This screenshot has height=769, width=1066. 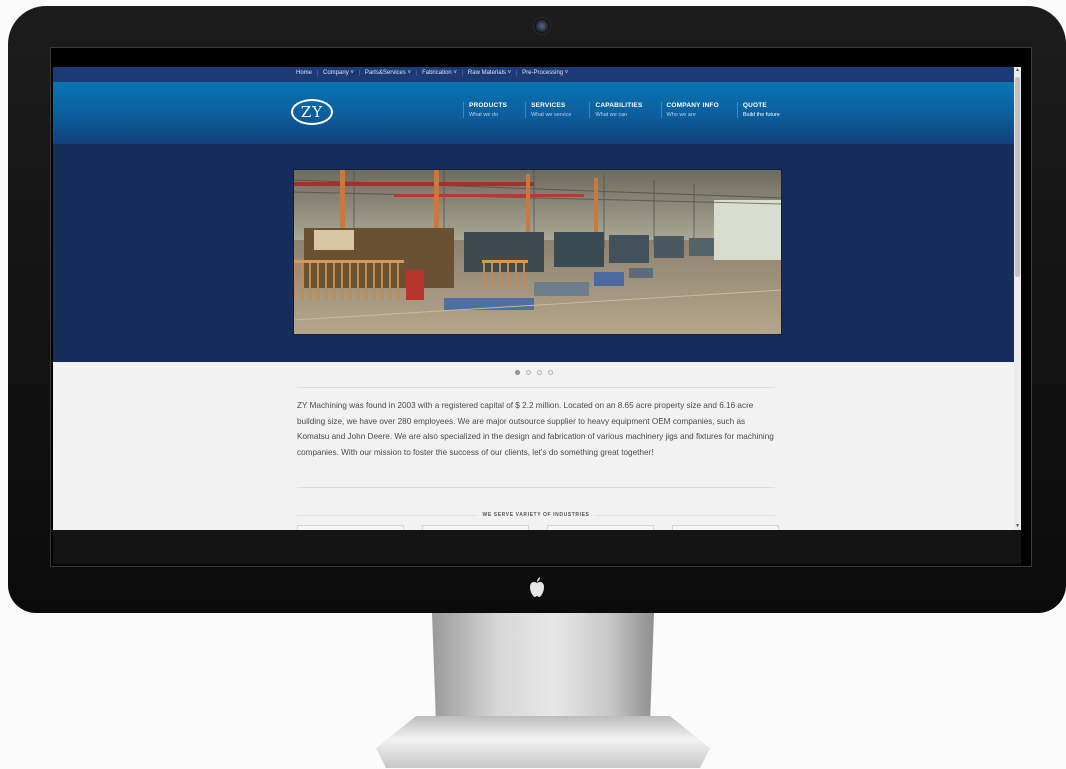 What do you see at coordinates (439, 73) in the screenshot?
I see `utility-nav-fabrication: Fabrication ˅` at bounding box center [439, 73].